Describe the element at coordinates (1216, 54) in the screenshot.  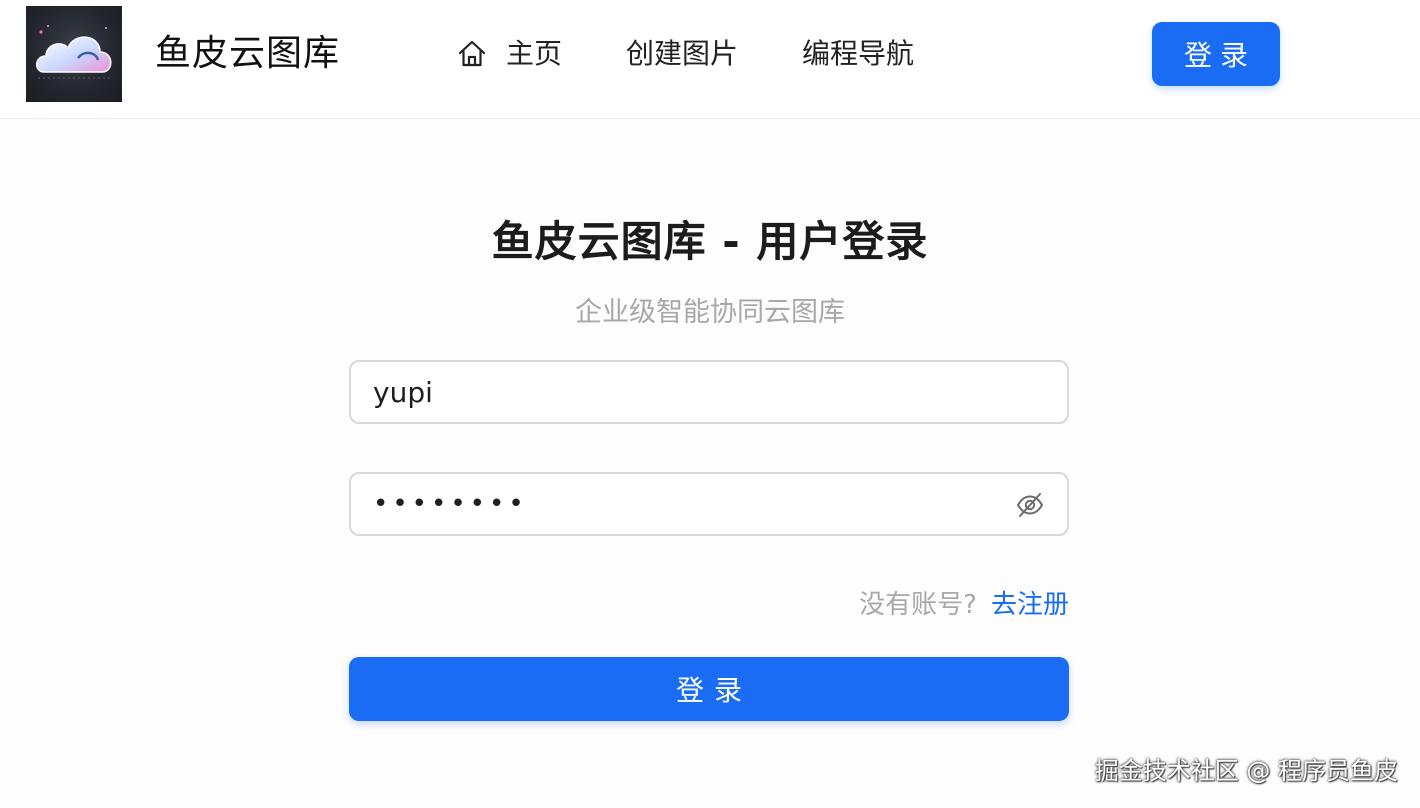
I see `header-login-button: 登录` at that location.